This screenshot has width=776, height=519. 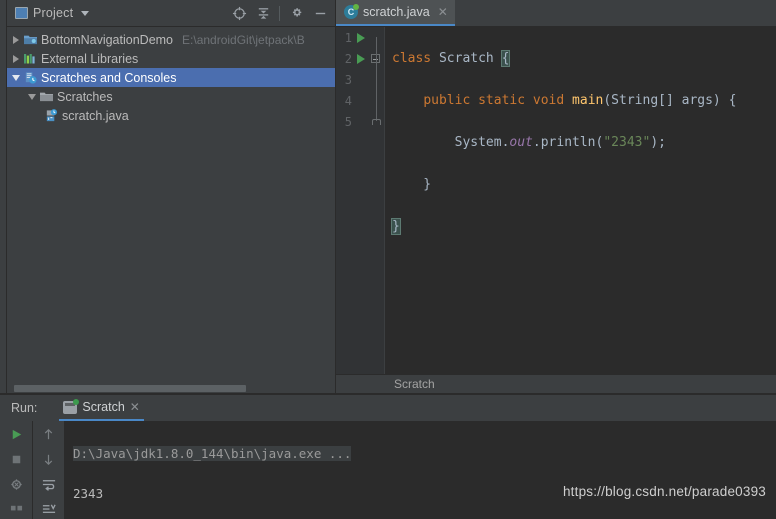 I want to click on project-horizontal-scrollbar, so click(x=171, y=388).